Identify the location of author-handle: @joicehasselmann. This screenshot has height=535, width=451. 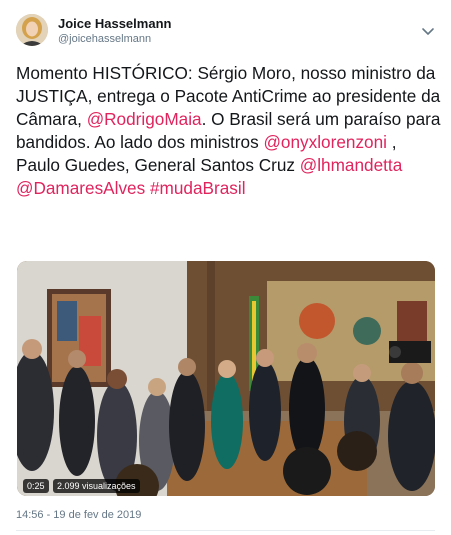
(104, 39).